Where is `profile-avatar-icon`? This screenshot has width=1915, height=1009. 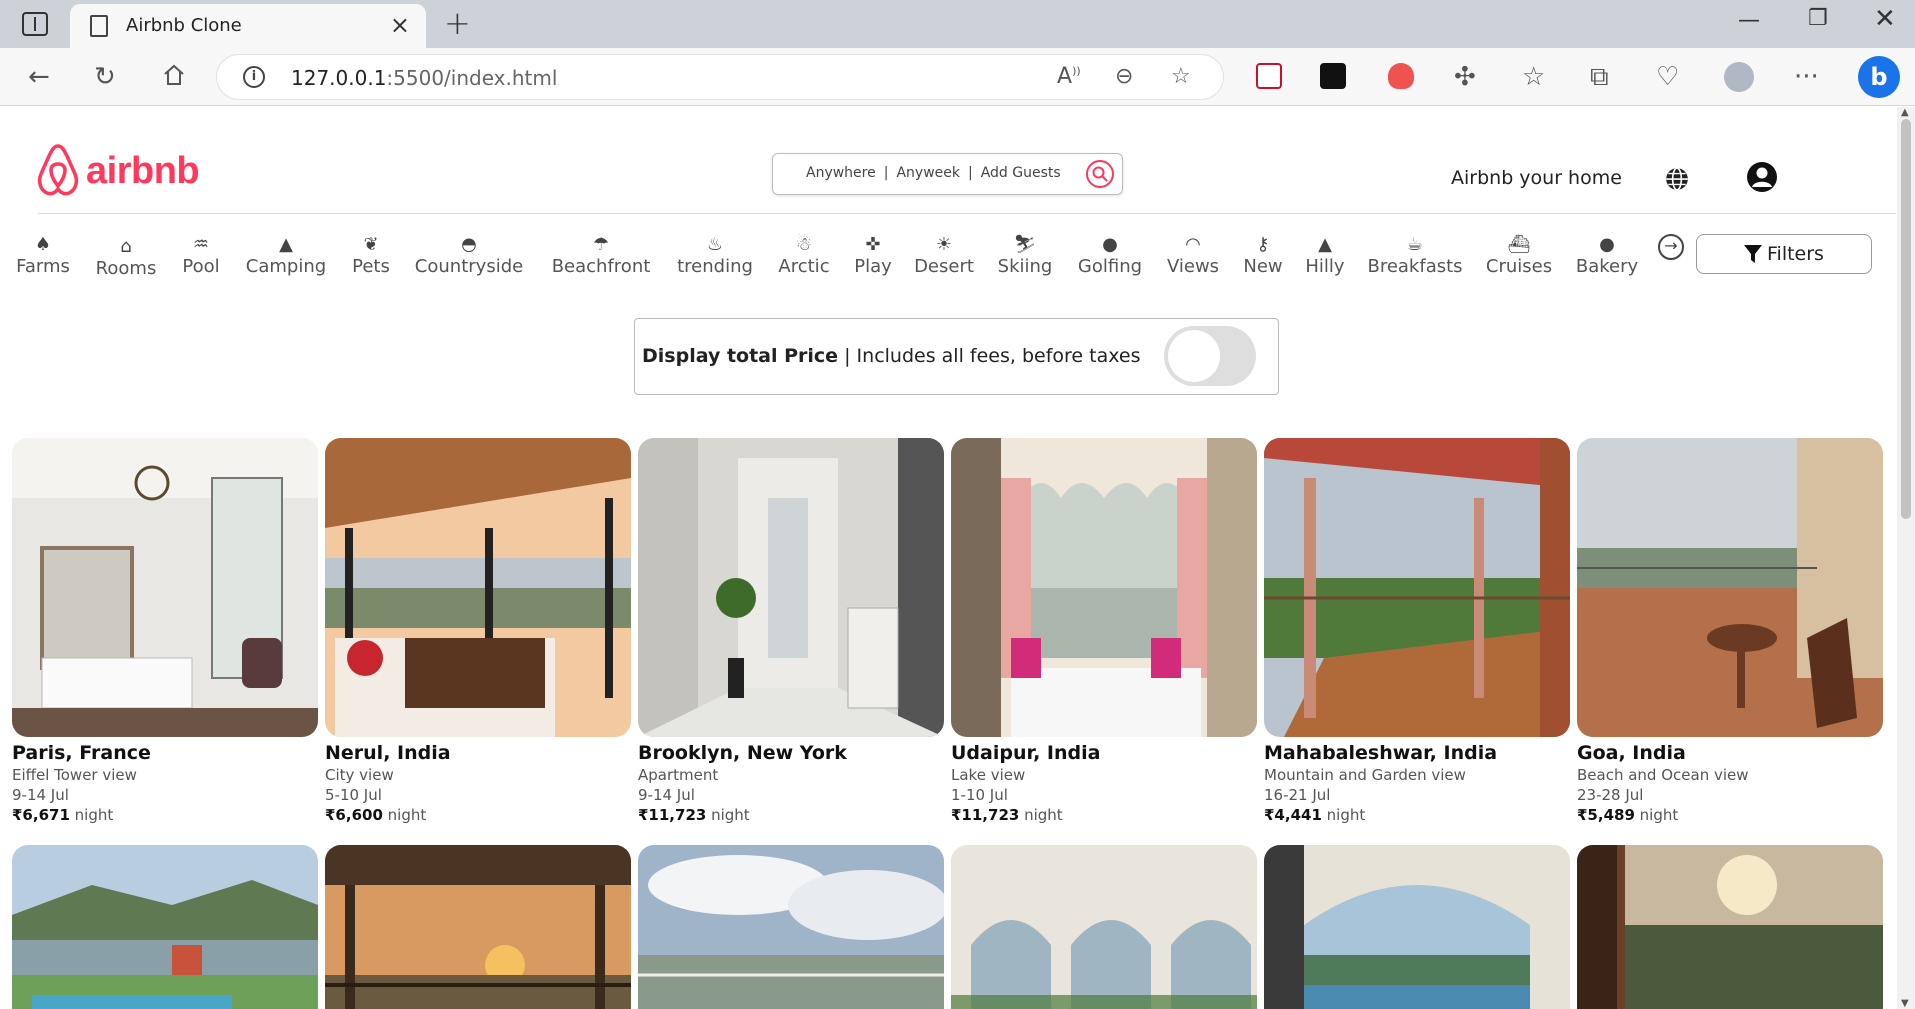
profile-avatar-icon is located at coordinates (1739, 77).